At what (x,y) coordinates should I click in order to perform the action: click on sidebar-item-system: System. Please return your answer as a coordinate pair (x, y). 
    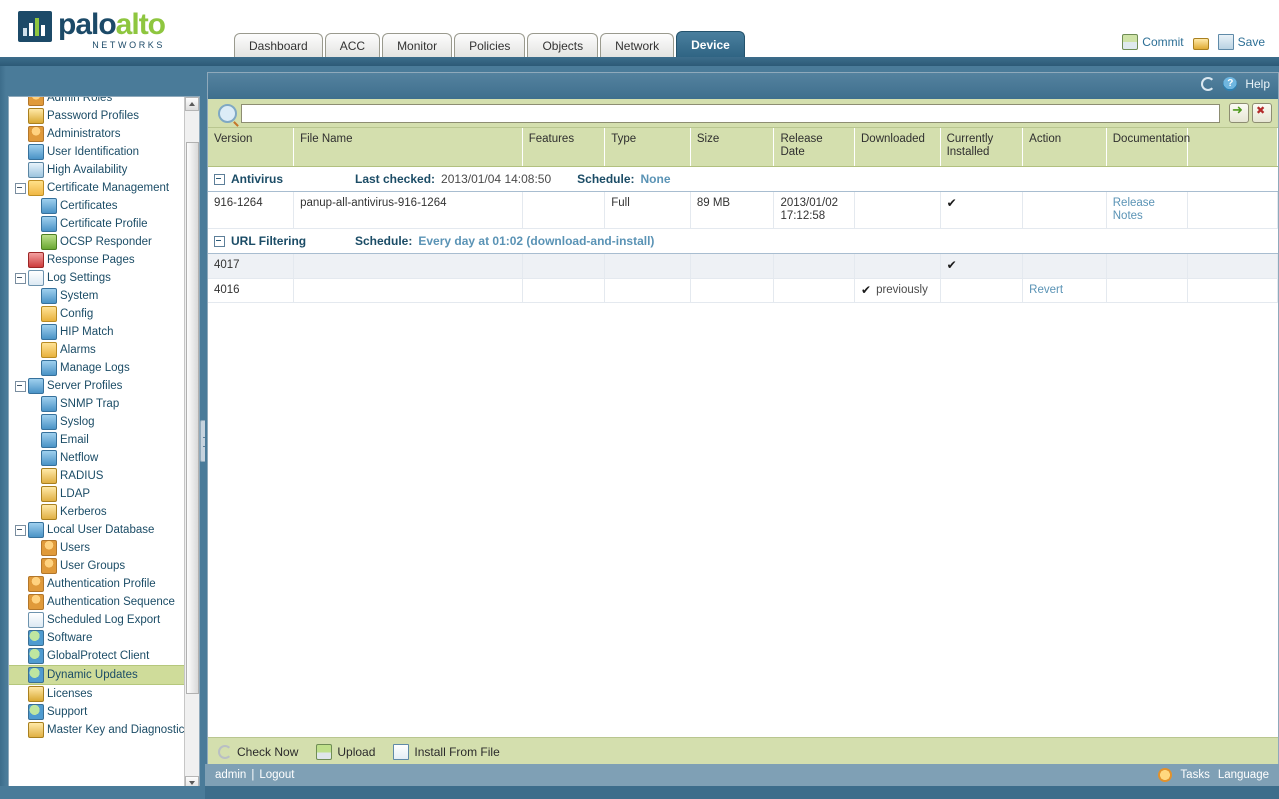
    Looking at the image, I should click on (100, 296).